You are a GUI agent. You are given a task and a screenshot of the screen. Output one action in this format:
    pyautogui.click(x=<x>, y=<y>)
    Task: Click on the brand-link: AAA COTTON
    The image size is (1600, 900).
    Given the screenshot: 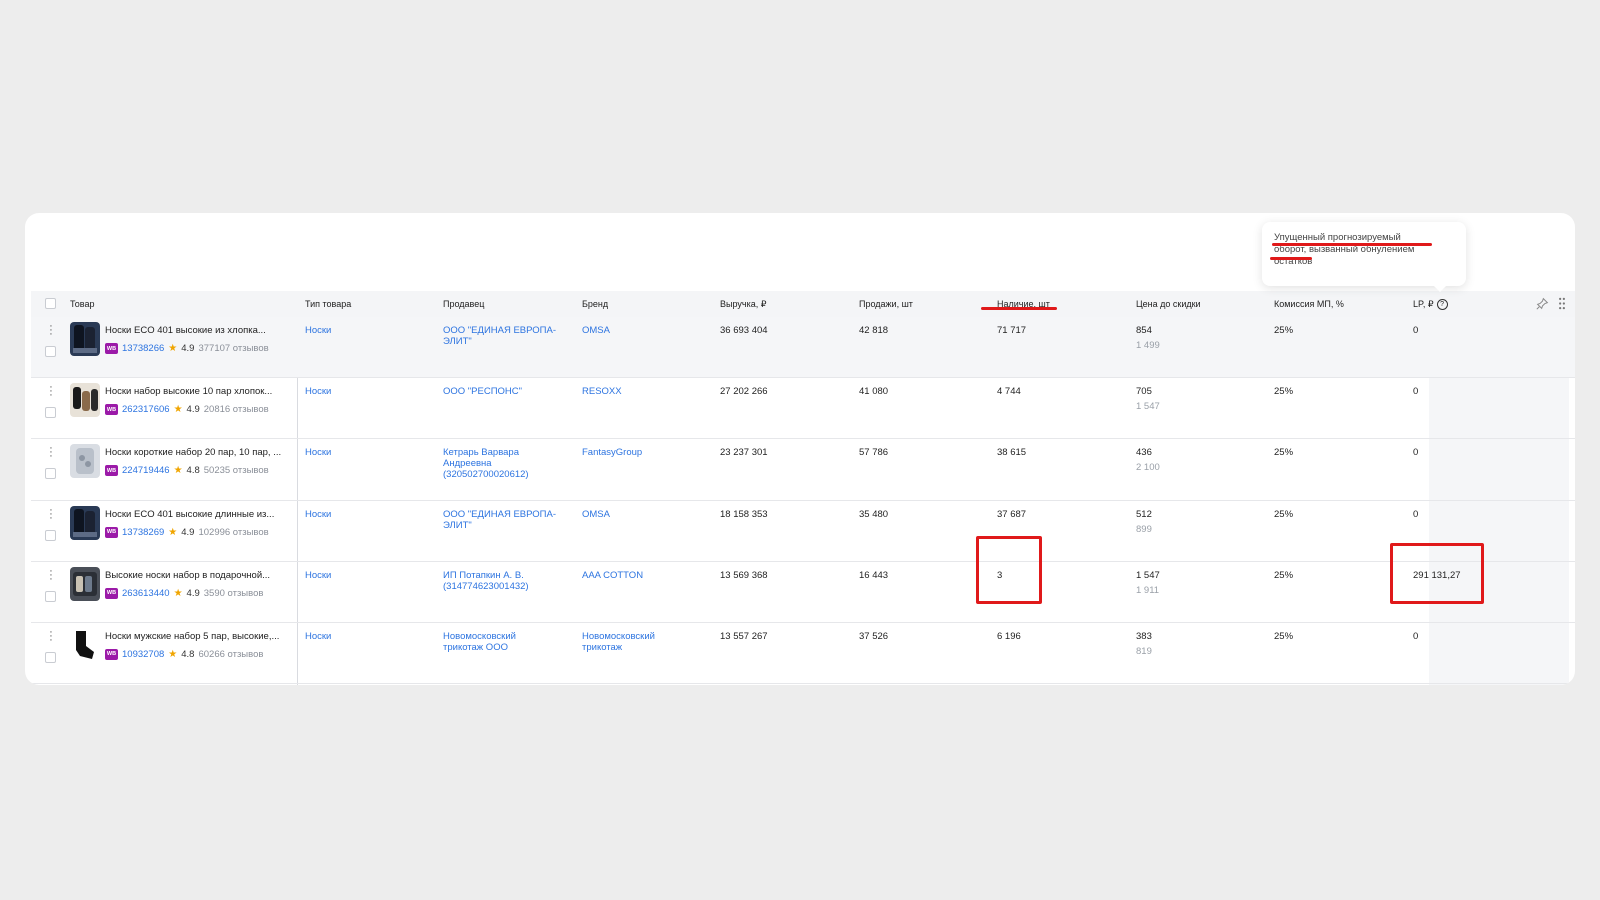 What is the action you would take?
    pyautogui.click(x=612, y=575)
    